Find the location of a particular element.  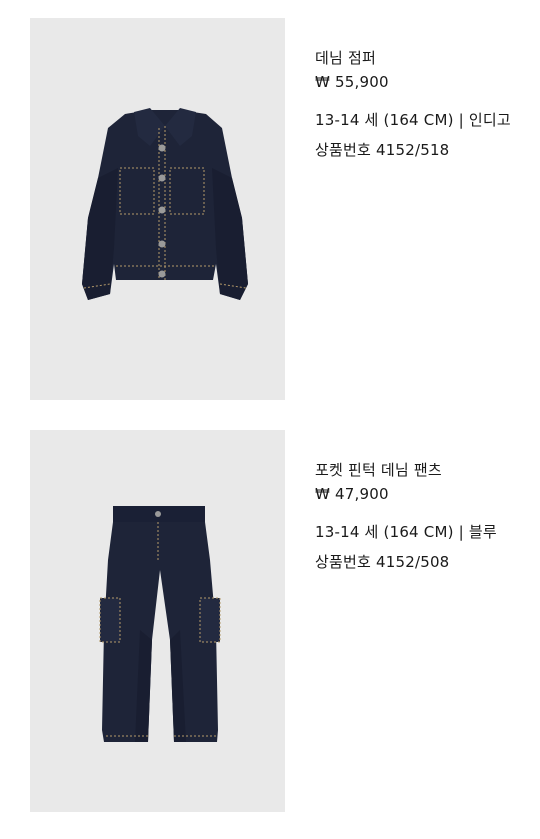

product-size-color: 13-14 세 (164 CM) | 인디고 is located at coordinates (413, 120).